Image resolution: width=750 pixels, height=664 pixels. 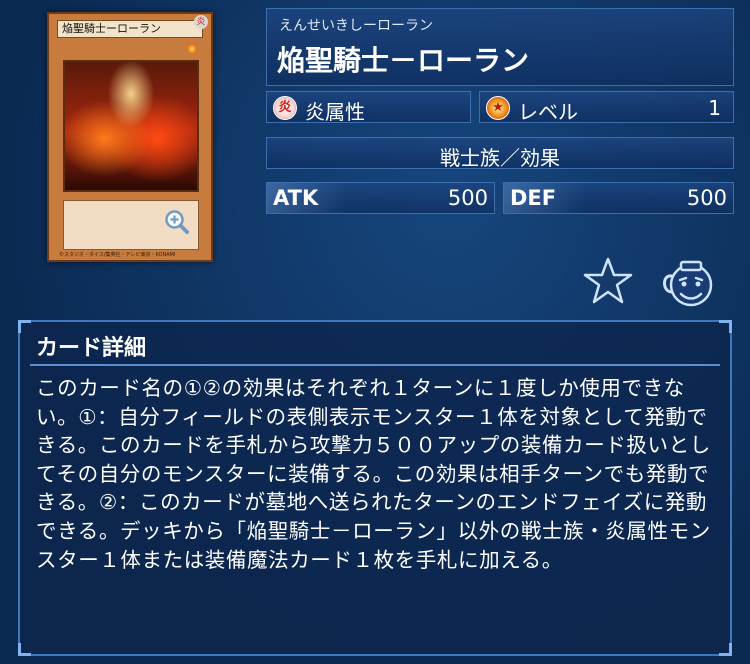 What do you see at coordinates (201, 22) in the screenshot?
I see `card-image-attribute-icon: 炎` at bounding box center [201, 22].